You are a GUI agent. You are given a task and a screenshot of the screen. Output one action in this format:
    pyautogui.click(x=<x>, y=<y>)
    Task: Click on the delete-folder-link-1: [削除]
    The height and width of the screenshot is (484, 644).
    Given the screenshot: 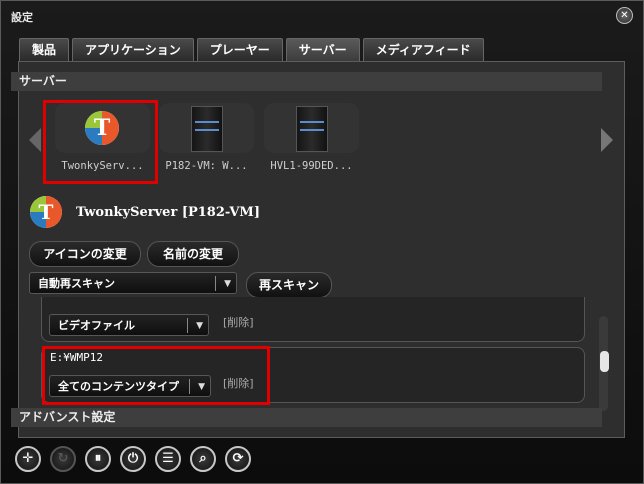 What is the action you would take?
    pyautogui.click(x=238, y=322)
    